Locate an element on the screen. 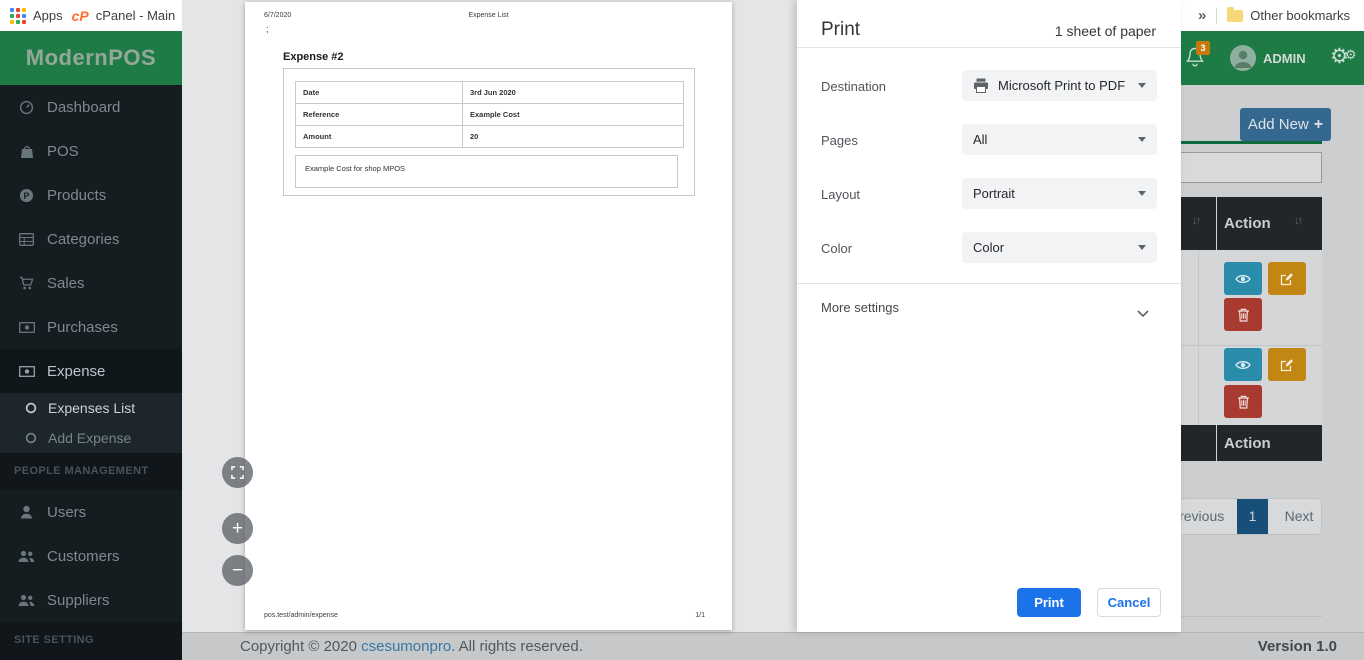  layout-label: Layout is located at coordinates (841, 194).